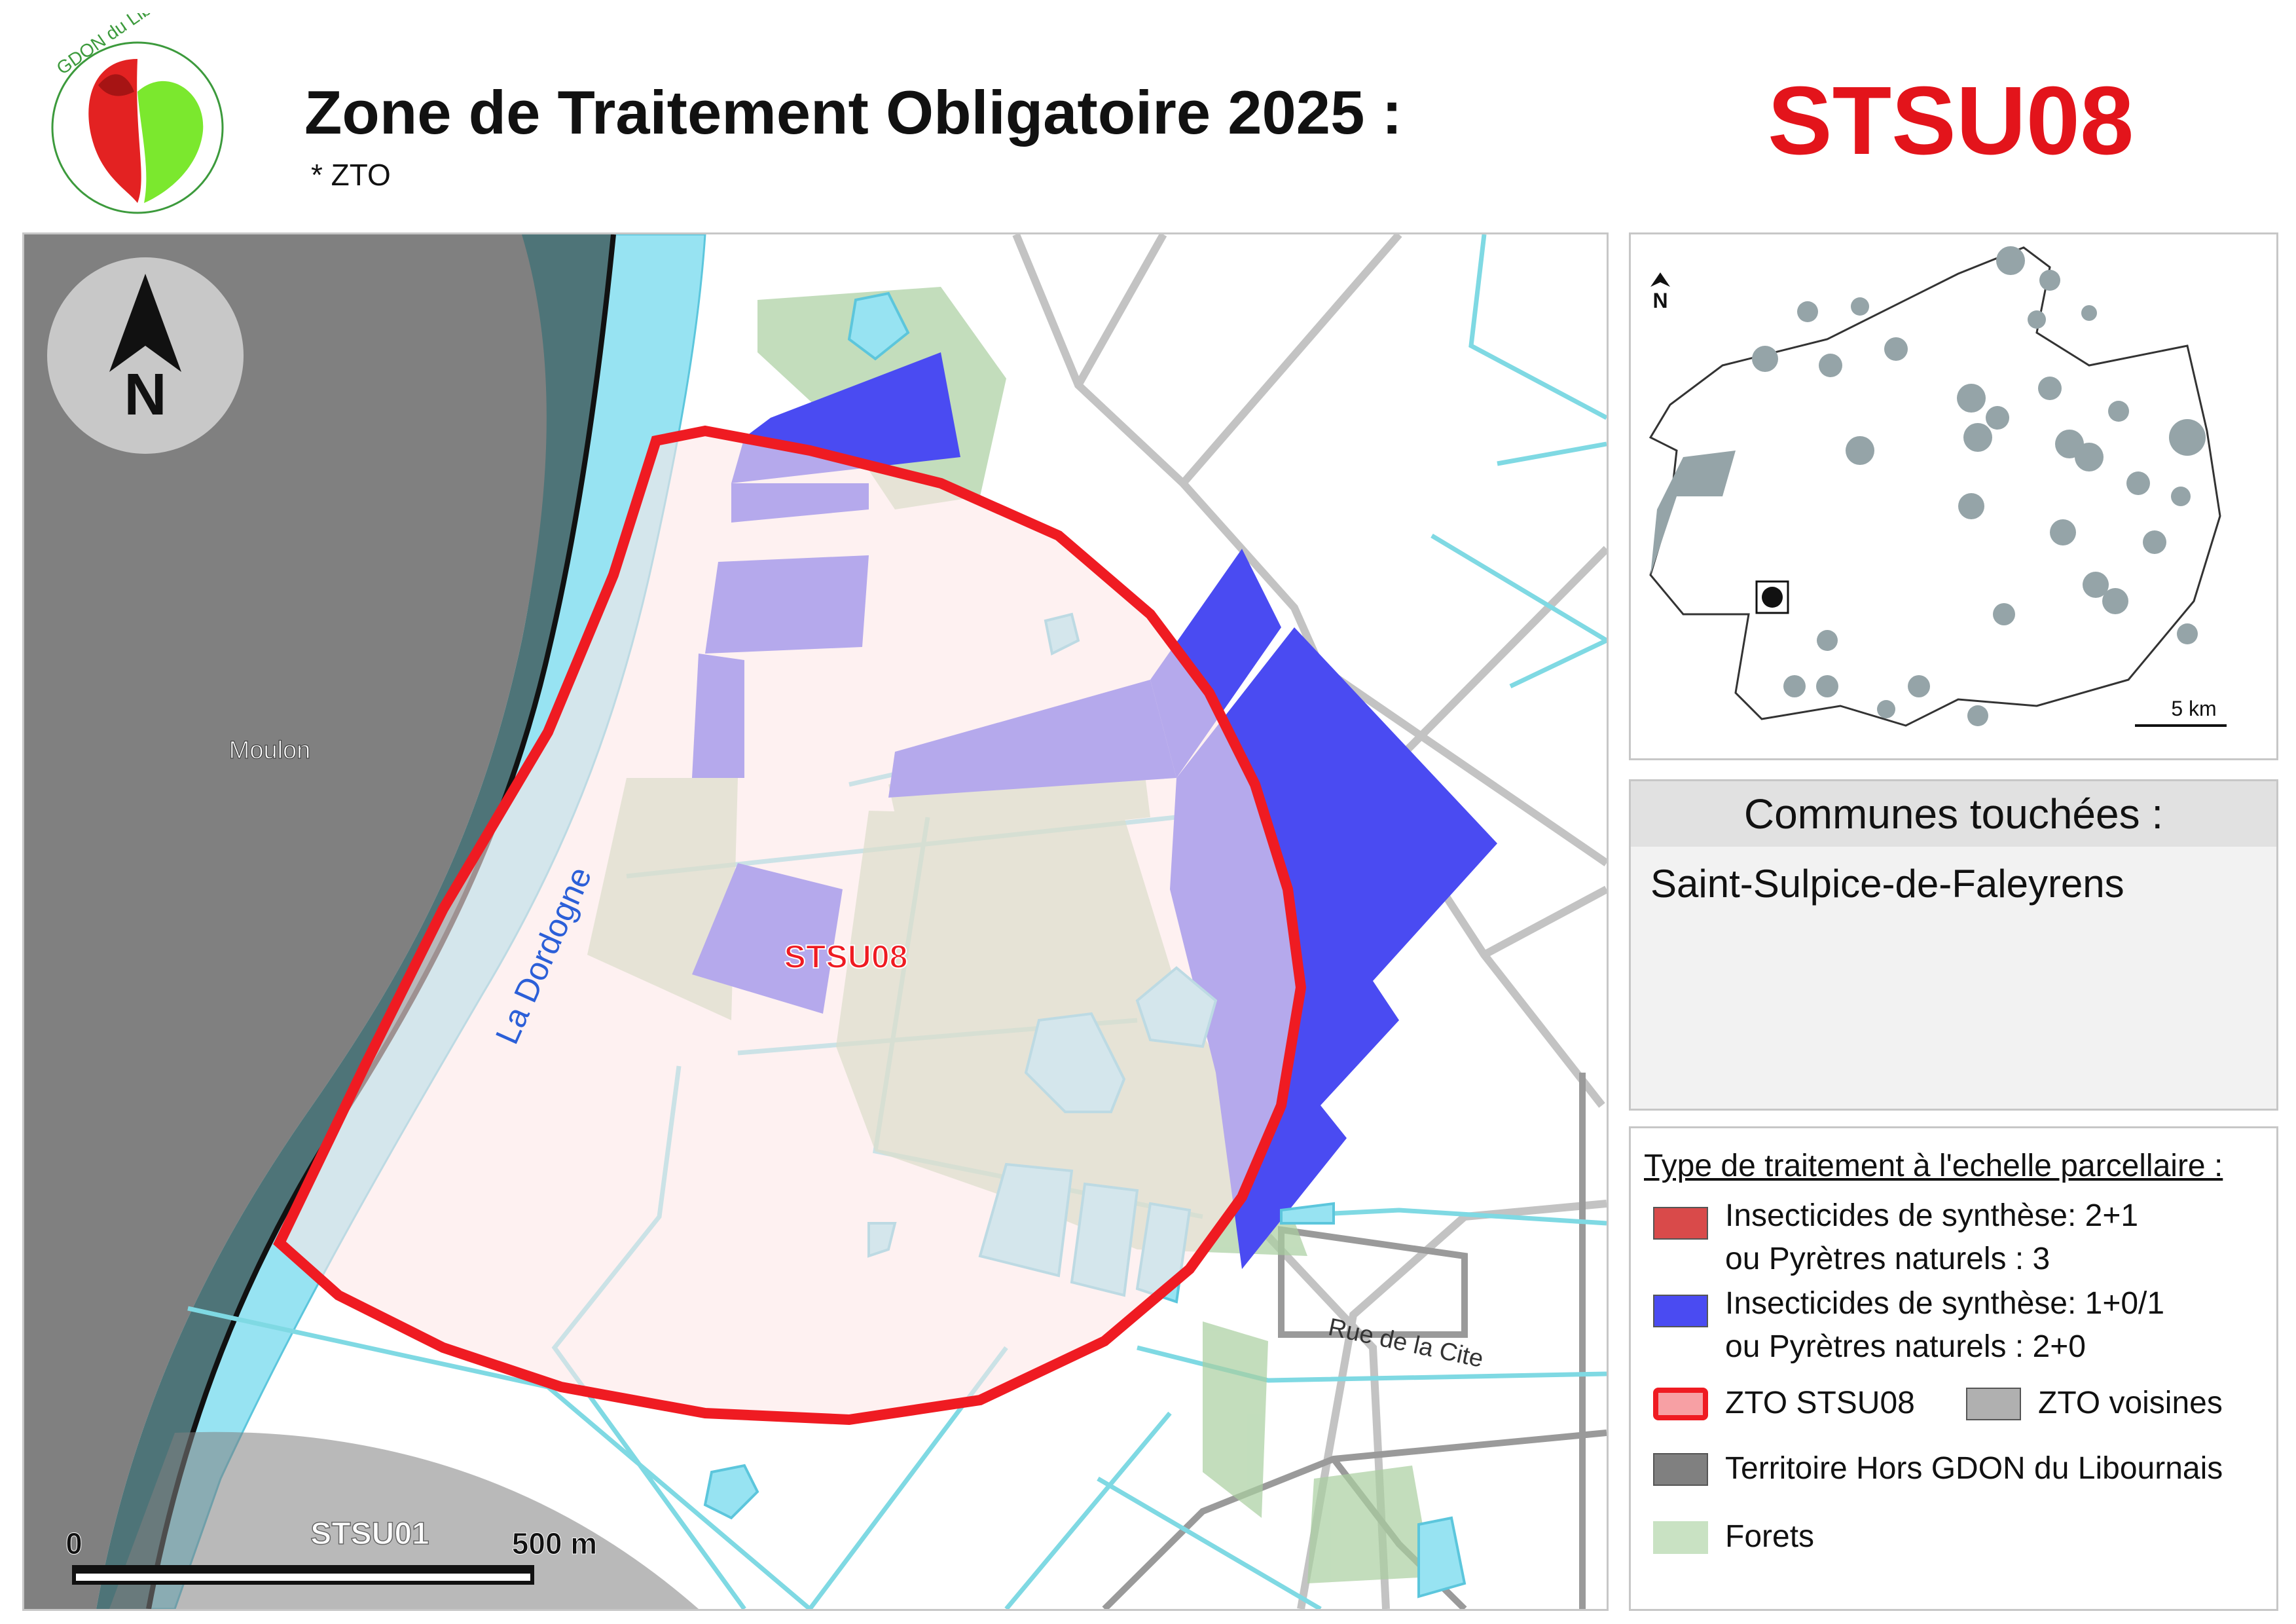 Image resolution: width=2296 pixels, height=1624 pixels. What do you see at coordinates (369, 1534) in the screenshot?
I see `neighbor-zone-label: STSU01` at bounding box center [369, 1534].